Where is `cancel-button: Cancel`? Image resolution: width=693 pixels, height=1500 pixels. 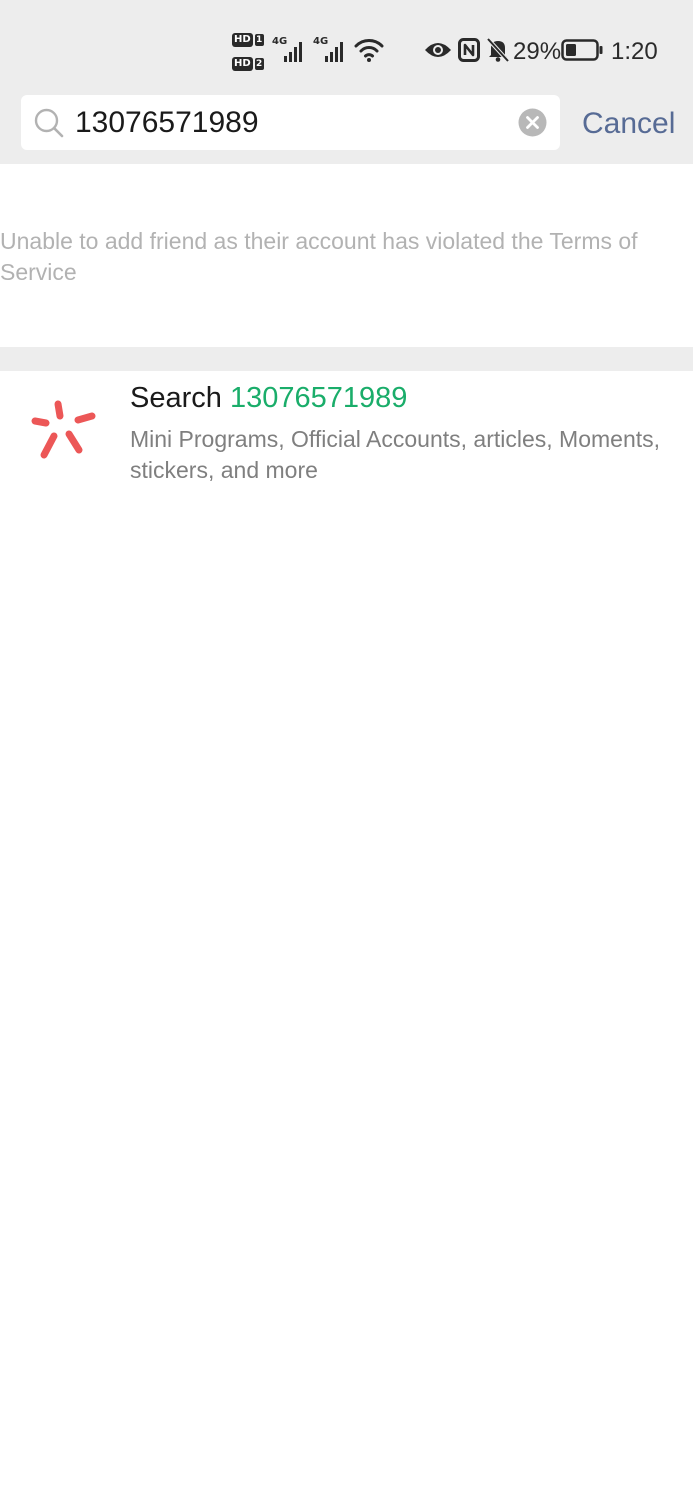 cancel-button: Cancel is located at coordinates (627, 124).